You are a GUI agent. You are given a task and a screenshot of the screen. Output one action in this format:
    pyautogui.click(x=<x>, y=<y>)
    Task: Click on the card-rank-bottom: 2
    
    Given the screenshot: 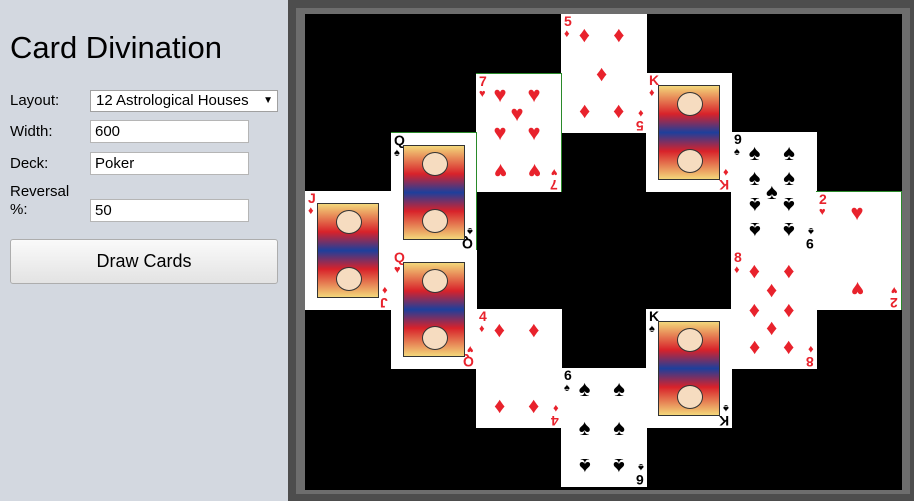 What is the action you would take?
    pyautogui.click(x=894, y=303)
    